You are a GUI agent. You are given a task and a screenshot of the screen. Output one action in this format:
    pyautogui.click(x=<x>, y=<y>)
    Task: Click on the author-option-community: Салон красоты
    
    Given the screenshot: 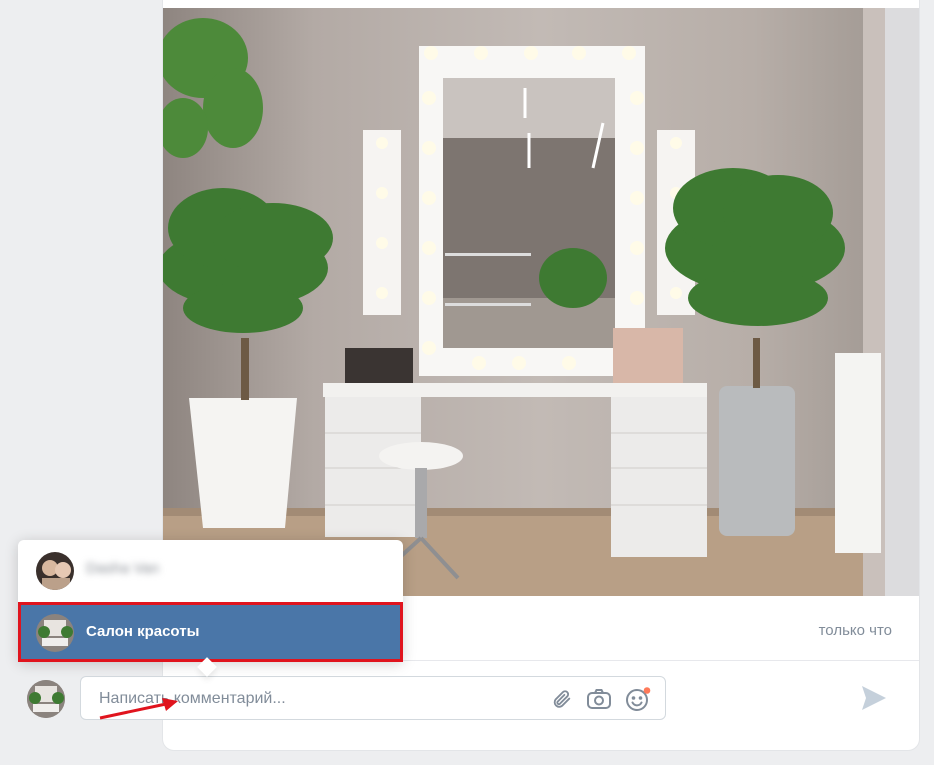 What is the action you would take?
    pyautogui.click(x=210, y=632)
    